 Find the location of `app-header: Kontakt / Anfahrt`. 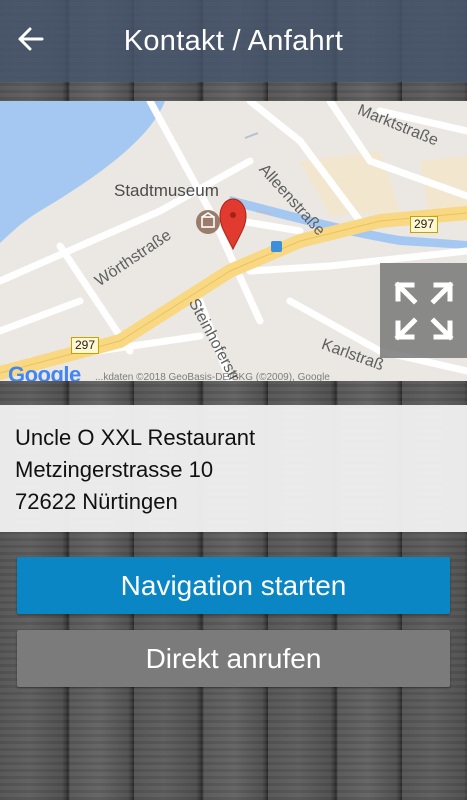

app-header: Kontakt / Anfahrt is located at coordinates (233, 41).